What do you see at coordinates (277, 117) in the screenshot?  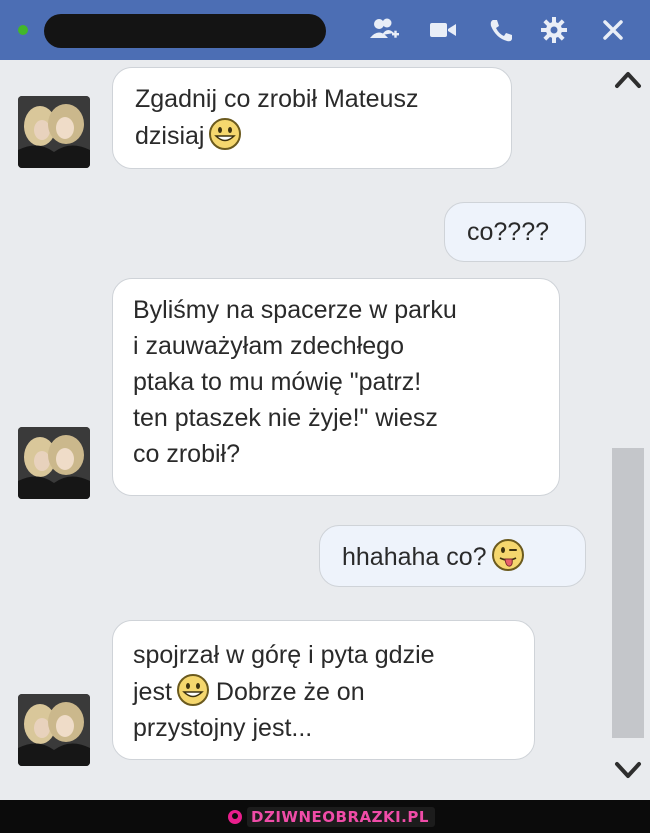 I see `message-text: Zgadnij co zrobił Mateusz dzisiaj` at bounding box center [277, 117].